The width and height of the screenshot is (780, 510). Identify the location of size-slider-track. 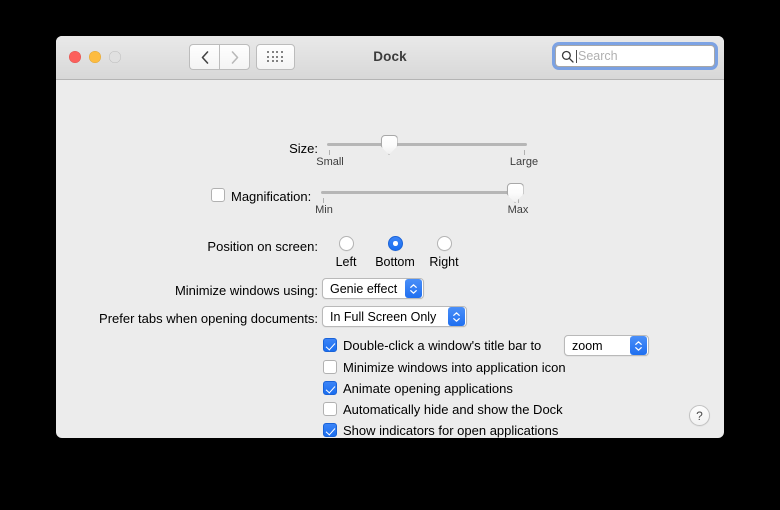
(427, 144).